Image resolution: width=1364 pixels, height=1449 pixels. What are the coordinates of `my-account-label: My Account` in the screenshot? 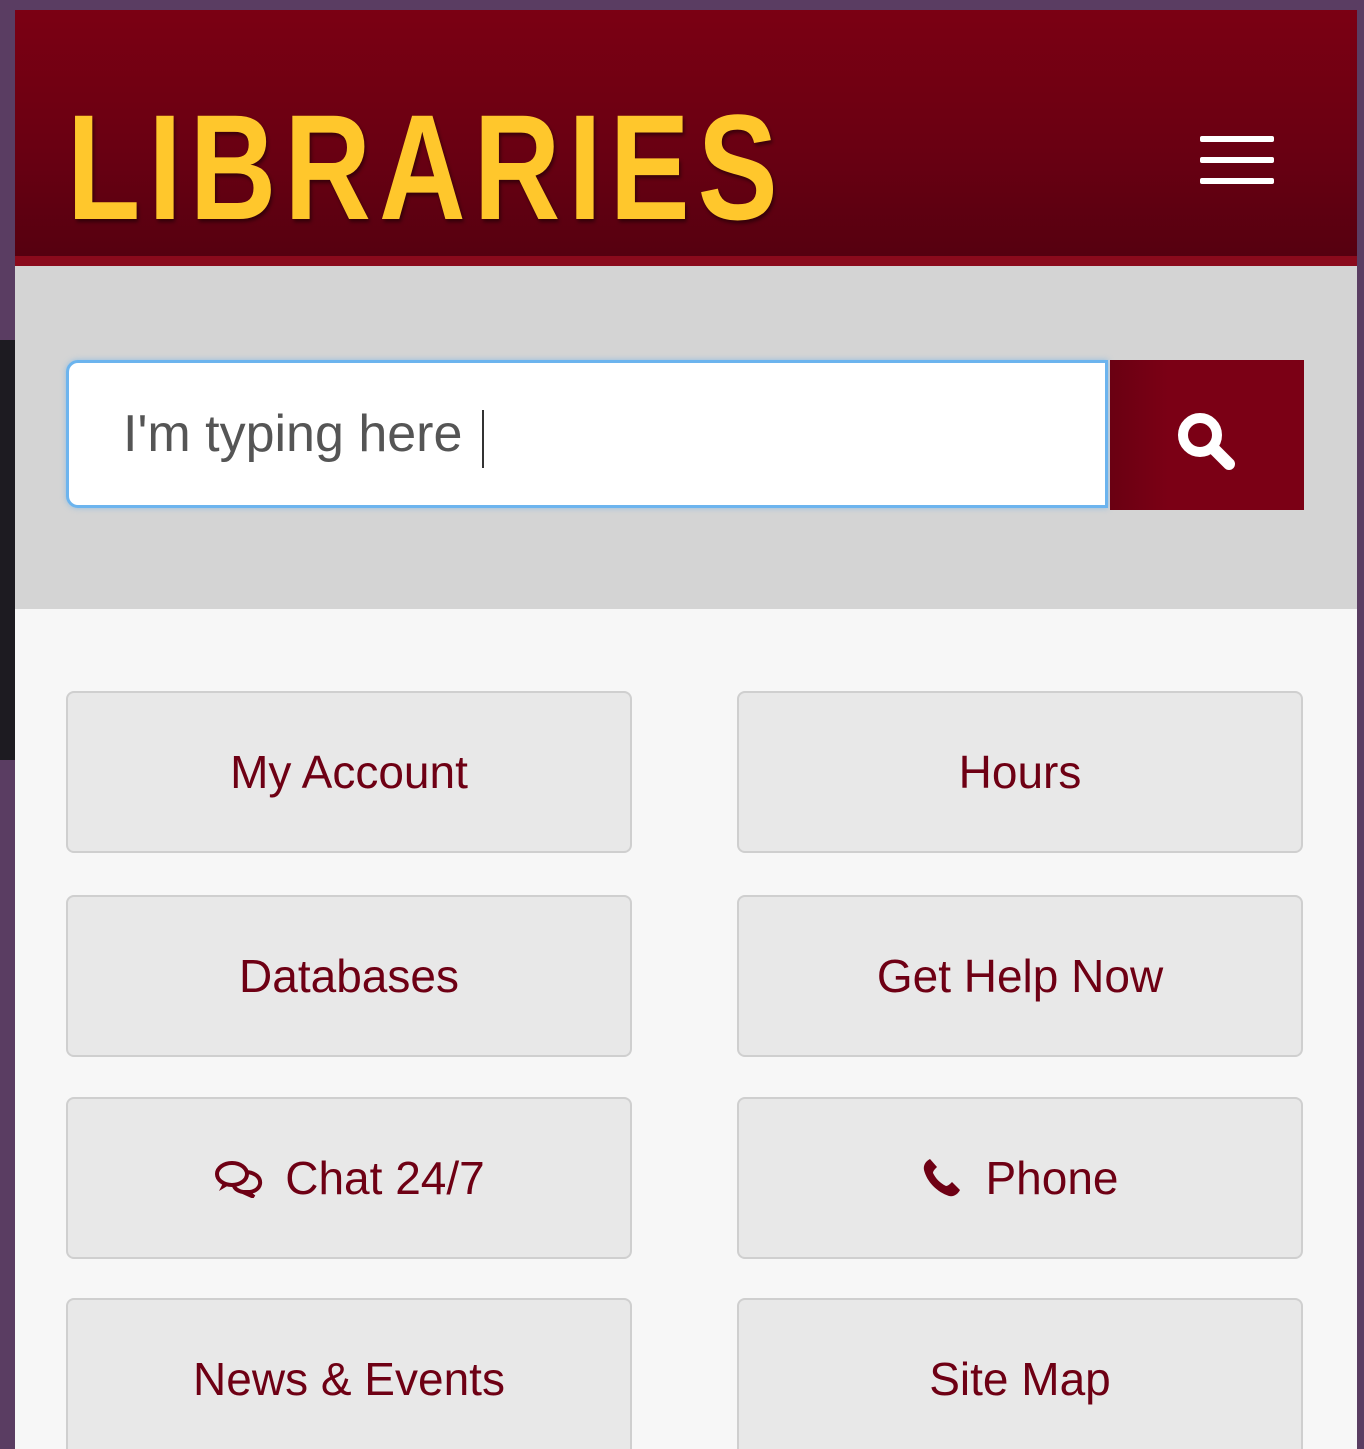 It's located at (349, 772).